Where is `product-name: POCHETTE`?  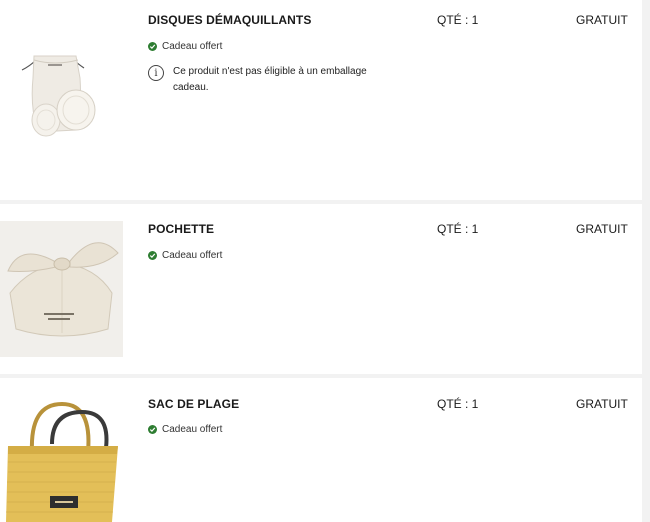
product-name: POCHETTE is located at coordinates (181, 229).